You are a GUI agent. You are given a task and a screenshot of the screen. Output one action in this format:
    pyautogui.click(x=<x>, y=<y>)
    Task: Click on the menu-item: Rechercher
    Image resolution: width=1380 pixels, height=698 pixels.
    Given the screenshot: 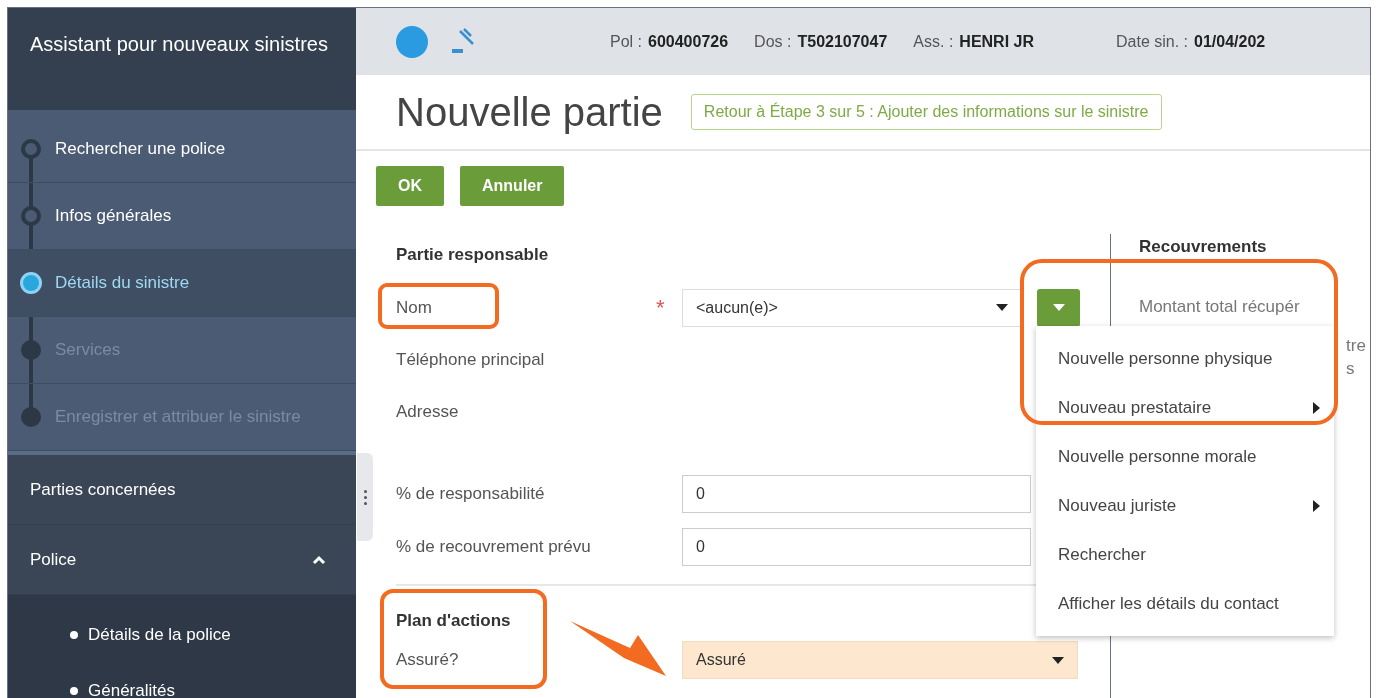 What is the action you would take?
    pyautogui.click(x=1185, y=554)
    